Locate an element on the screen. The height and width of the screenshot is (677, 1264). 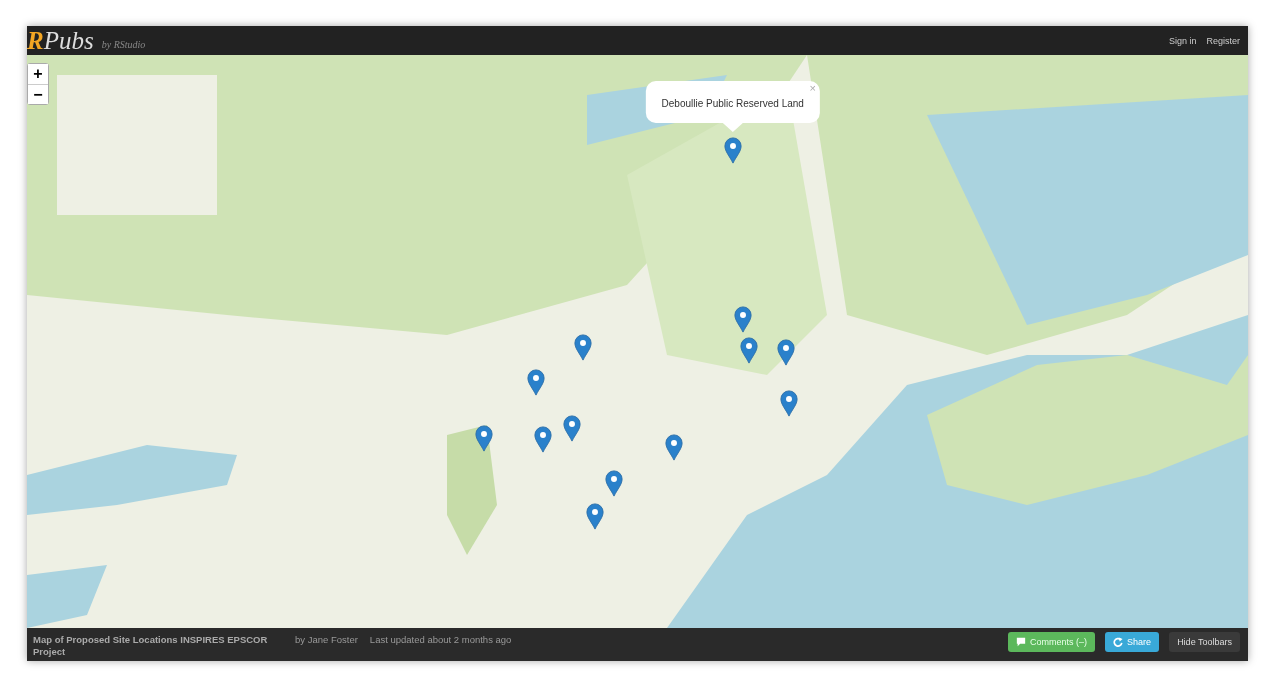
share-icon is located at coordinates (1118, 642).